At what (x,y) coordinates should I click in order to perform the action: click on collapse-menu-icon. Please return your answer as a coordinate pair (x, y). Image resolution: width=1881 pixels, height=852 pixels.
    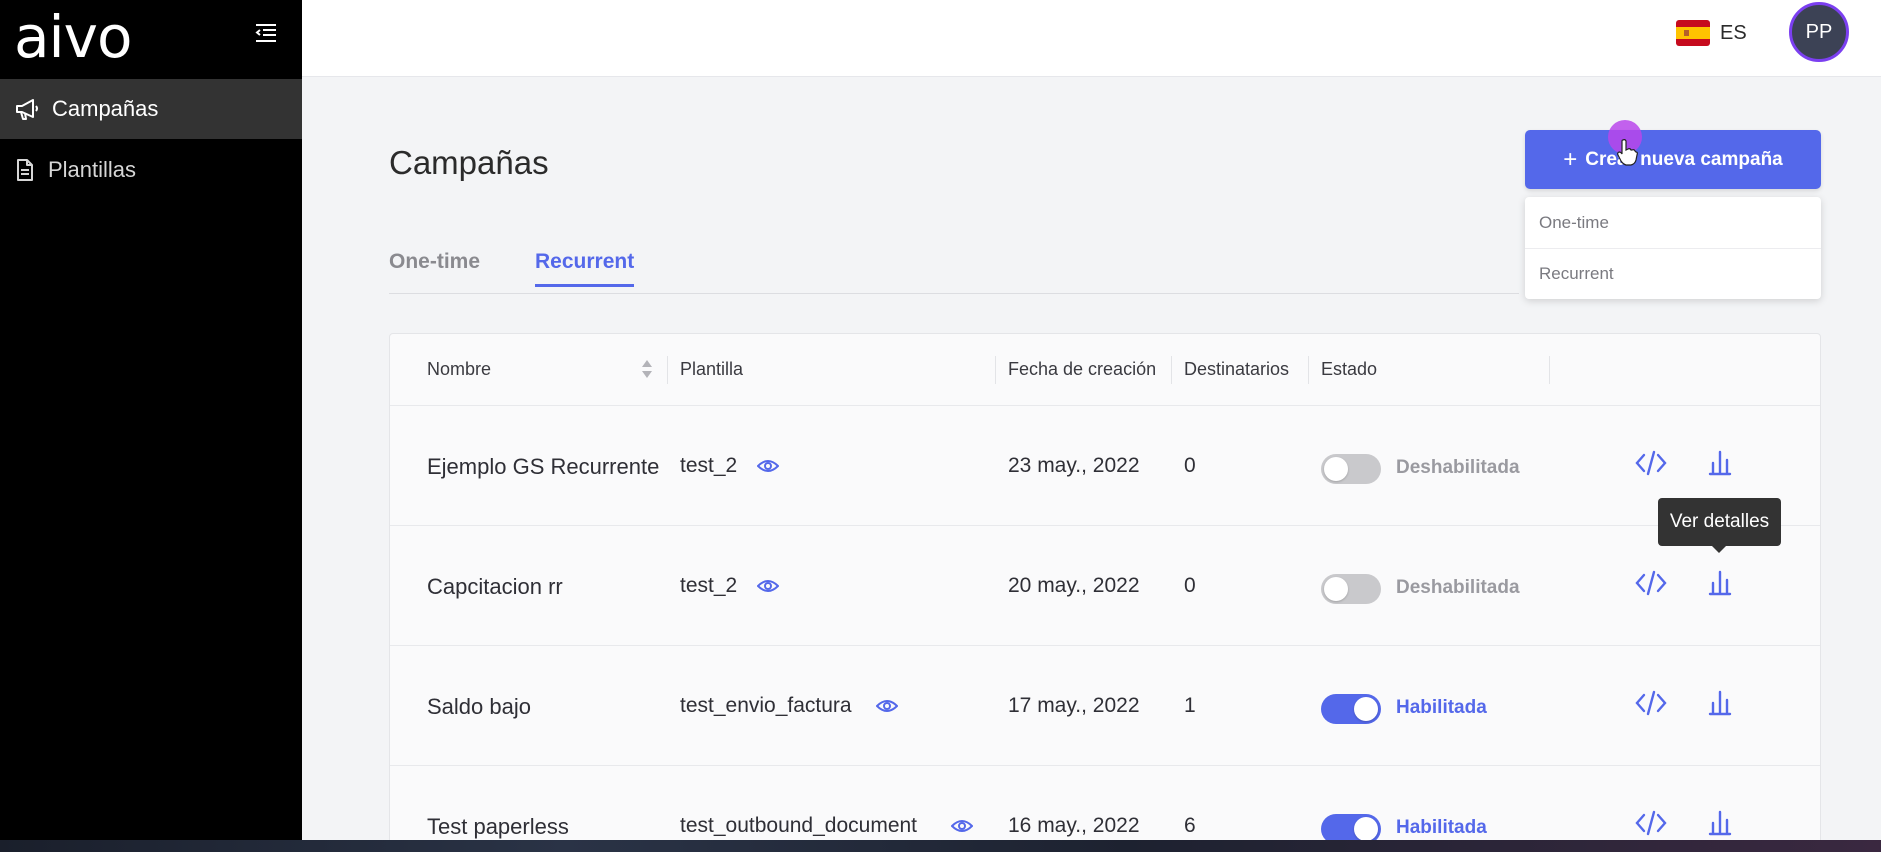
    Looking at the image, I should click on (266, 33).